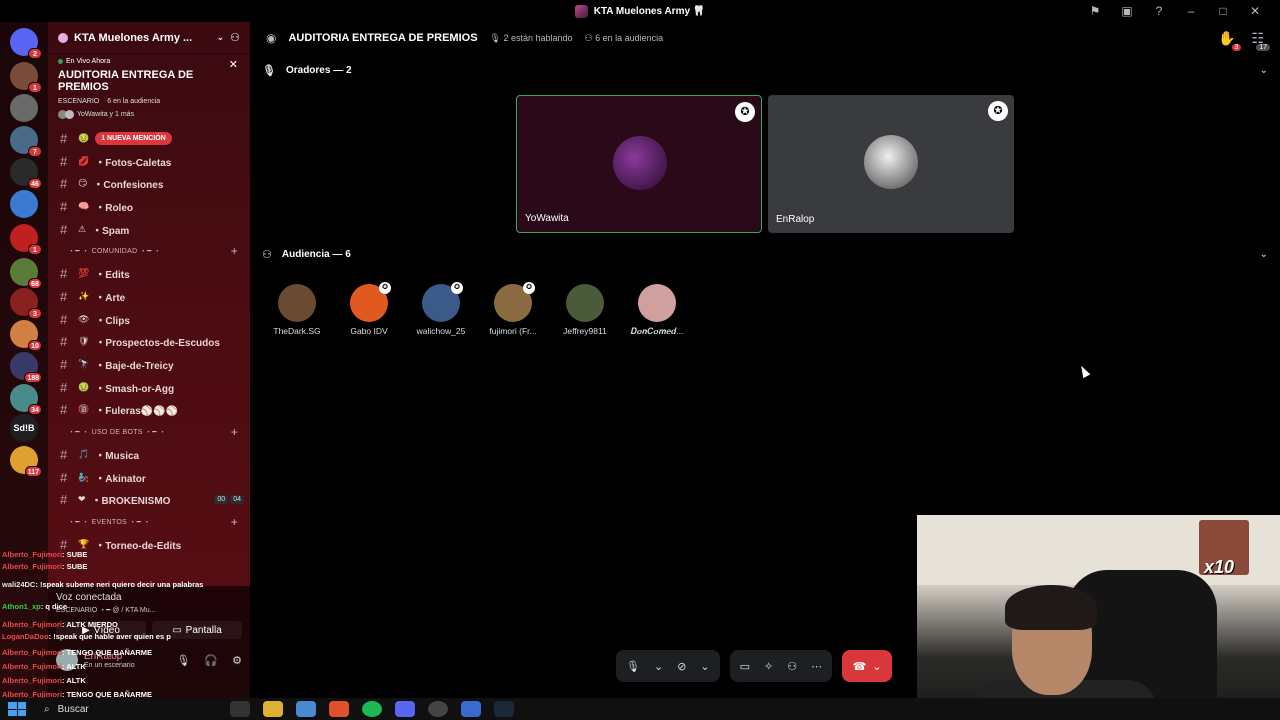  I want to click on audience-member: Jeffrey9811, so click(585, 310).